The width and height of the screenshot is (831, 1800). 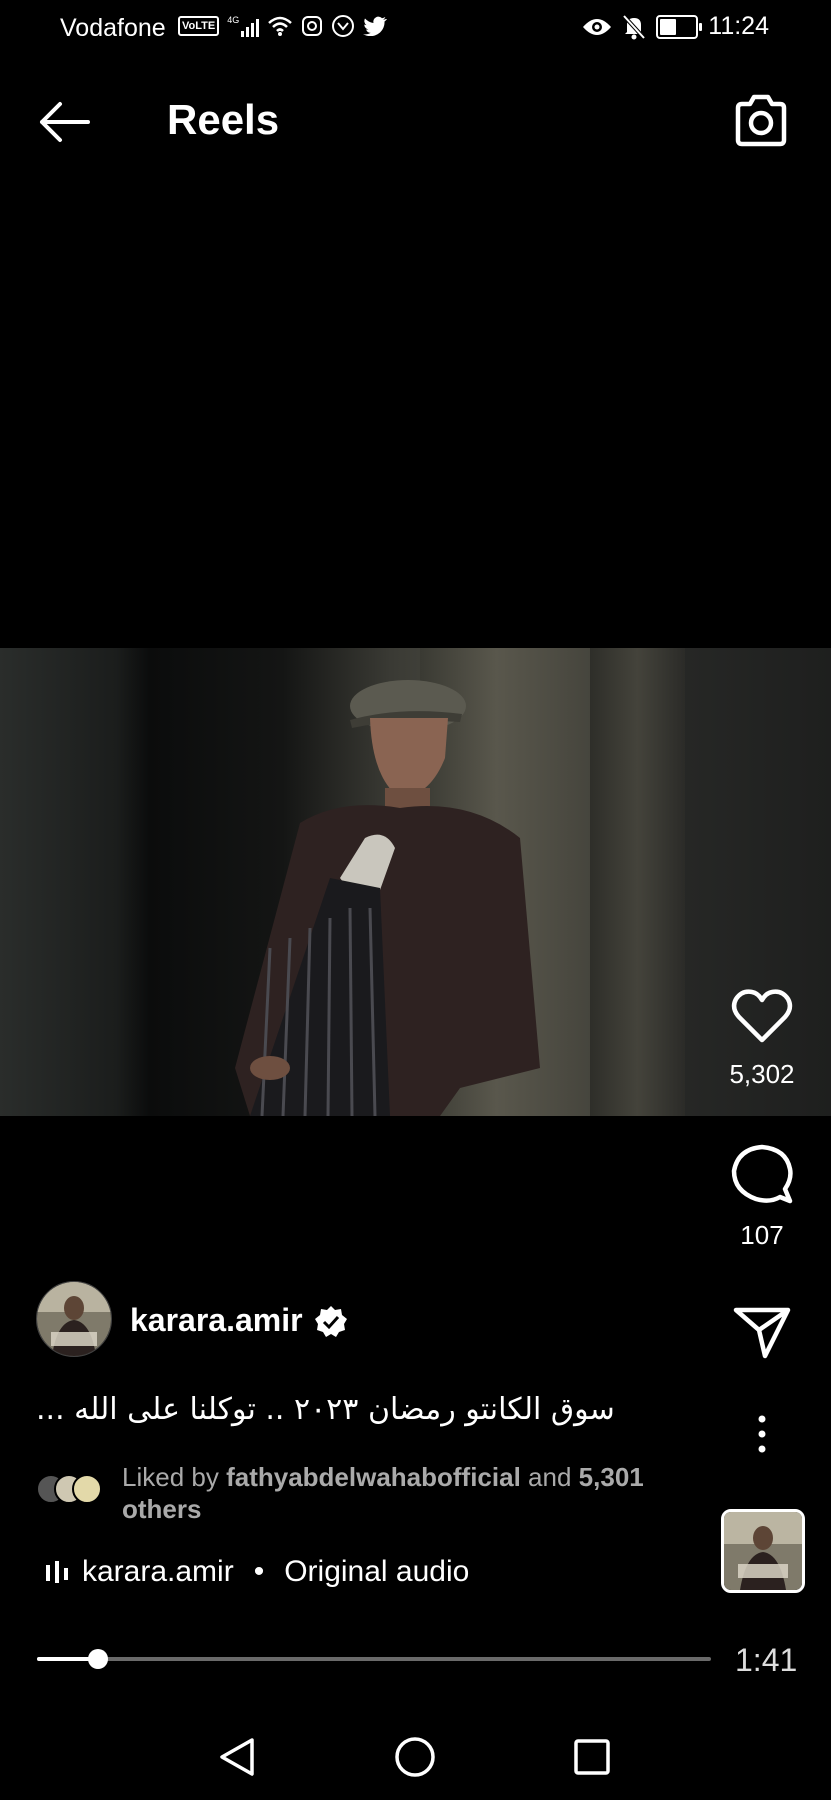 What do you see at coordinates (374, 1659) in the screenshot?
I see `progress-track` at bounding box center [374, 1659].